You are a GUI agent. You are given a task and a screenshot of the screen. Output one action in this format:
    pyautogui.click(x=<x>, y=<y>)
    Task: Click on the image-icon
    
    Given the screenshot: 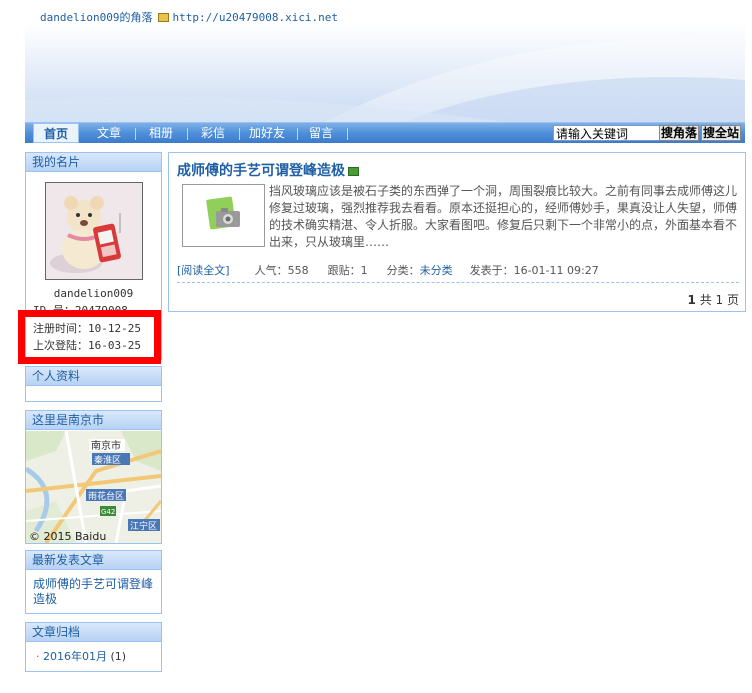 What is the action you would take?
    pyautogui.click(x=353, y=171)
    